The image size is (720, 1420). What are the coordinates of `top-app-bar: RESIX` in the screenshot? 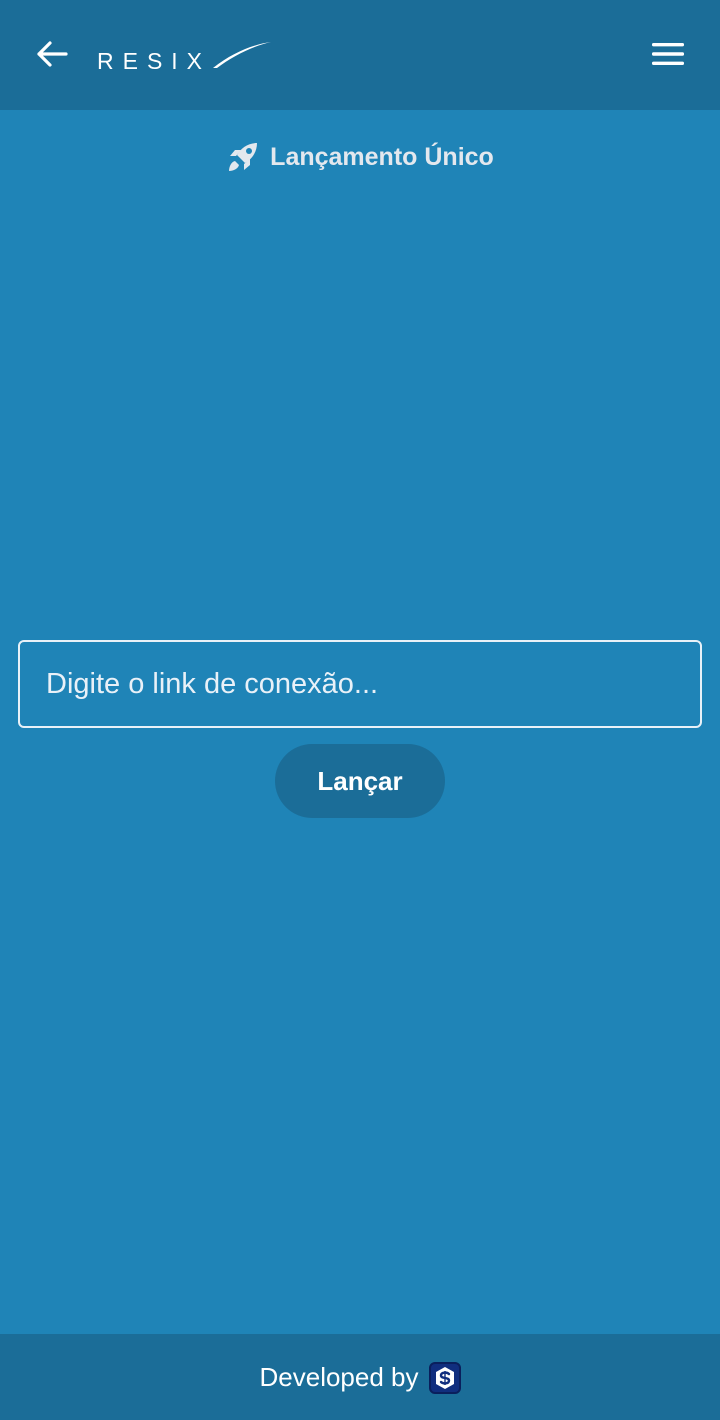 It's located at (360, 55).